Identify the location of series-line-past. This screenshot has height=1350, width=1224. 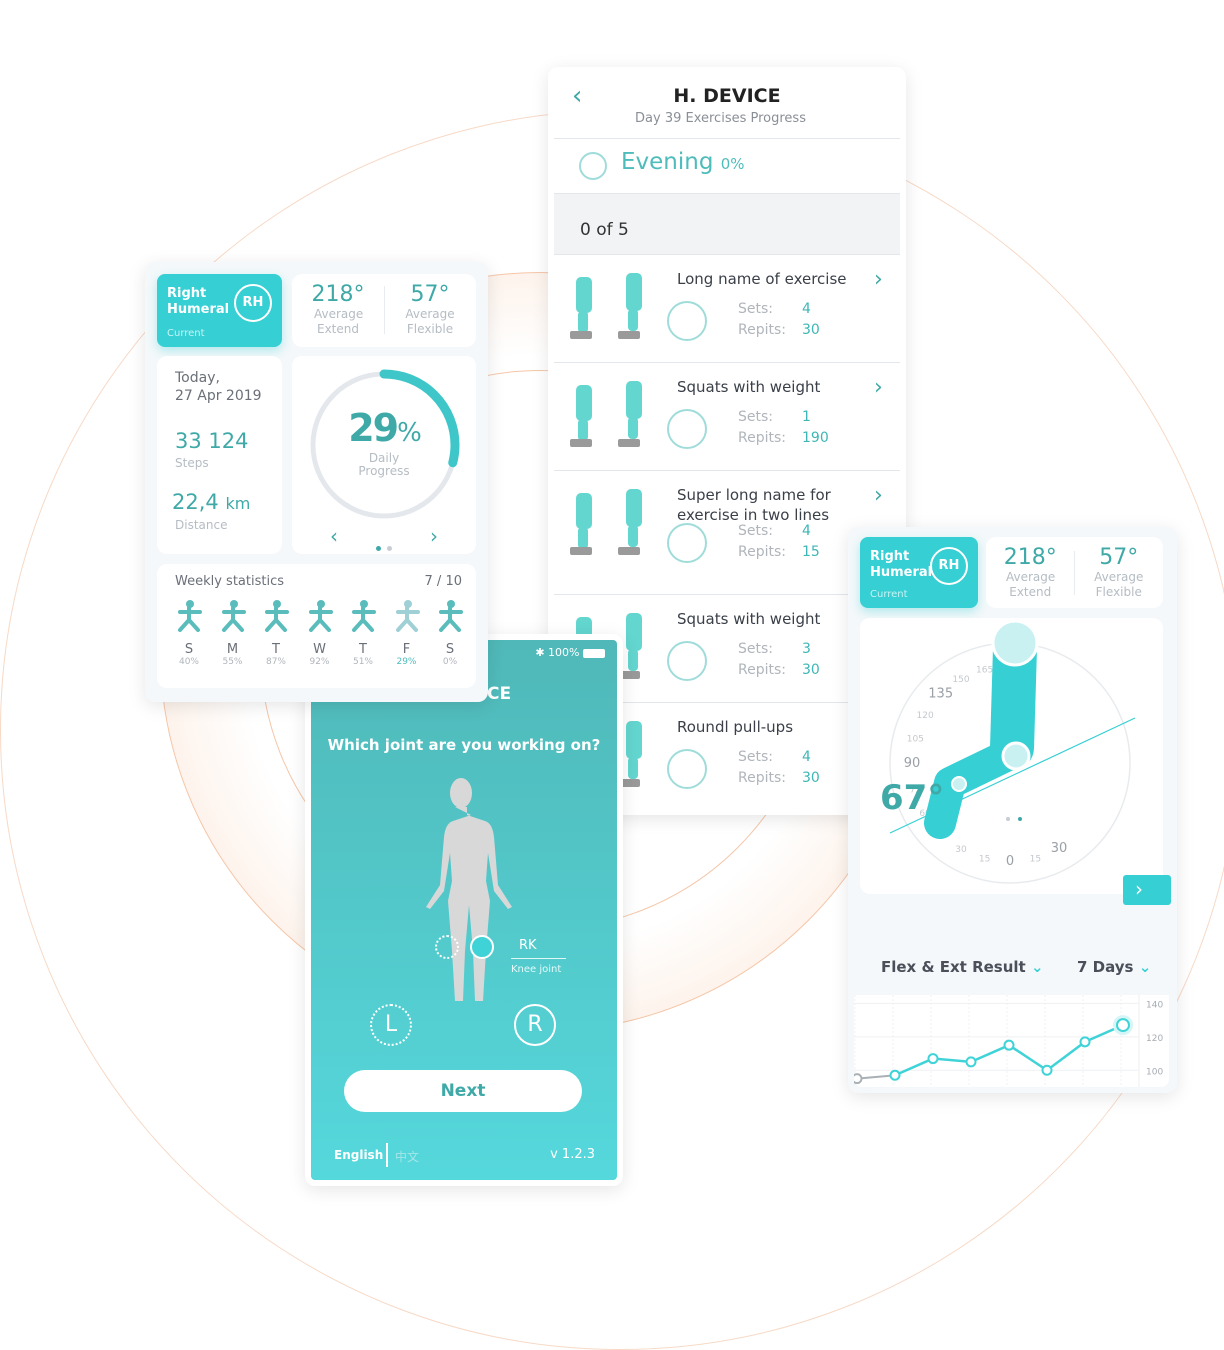
(876, 1077).